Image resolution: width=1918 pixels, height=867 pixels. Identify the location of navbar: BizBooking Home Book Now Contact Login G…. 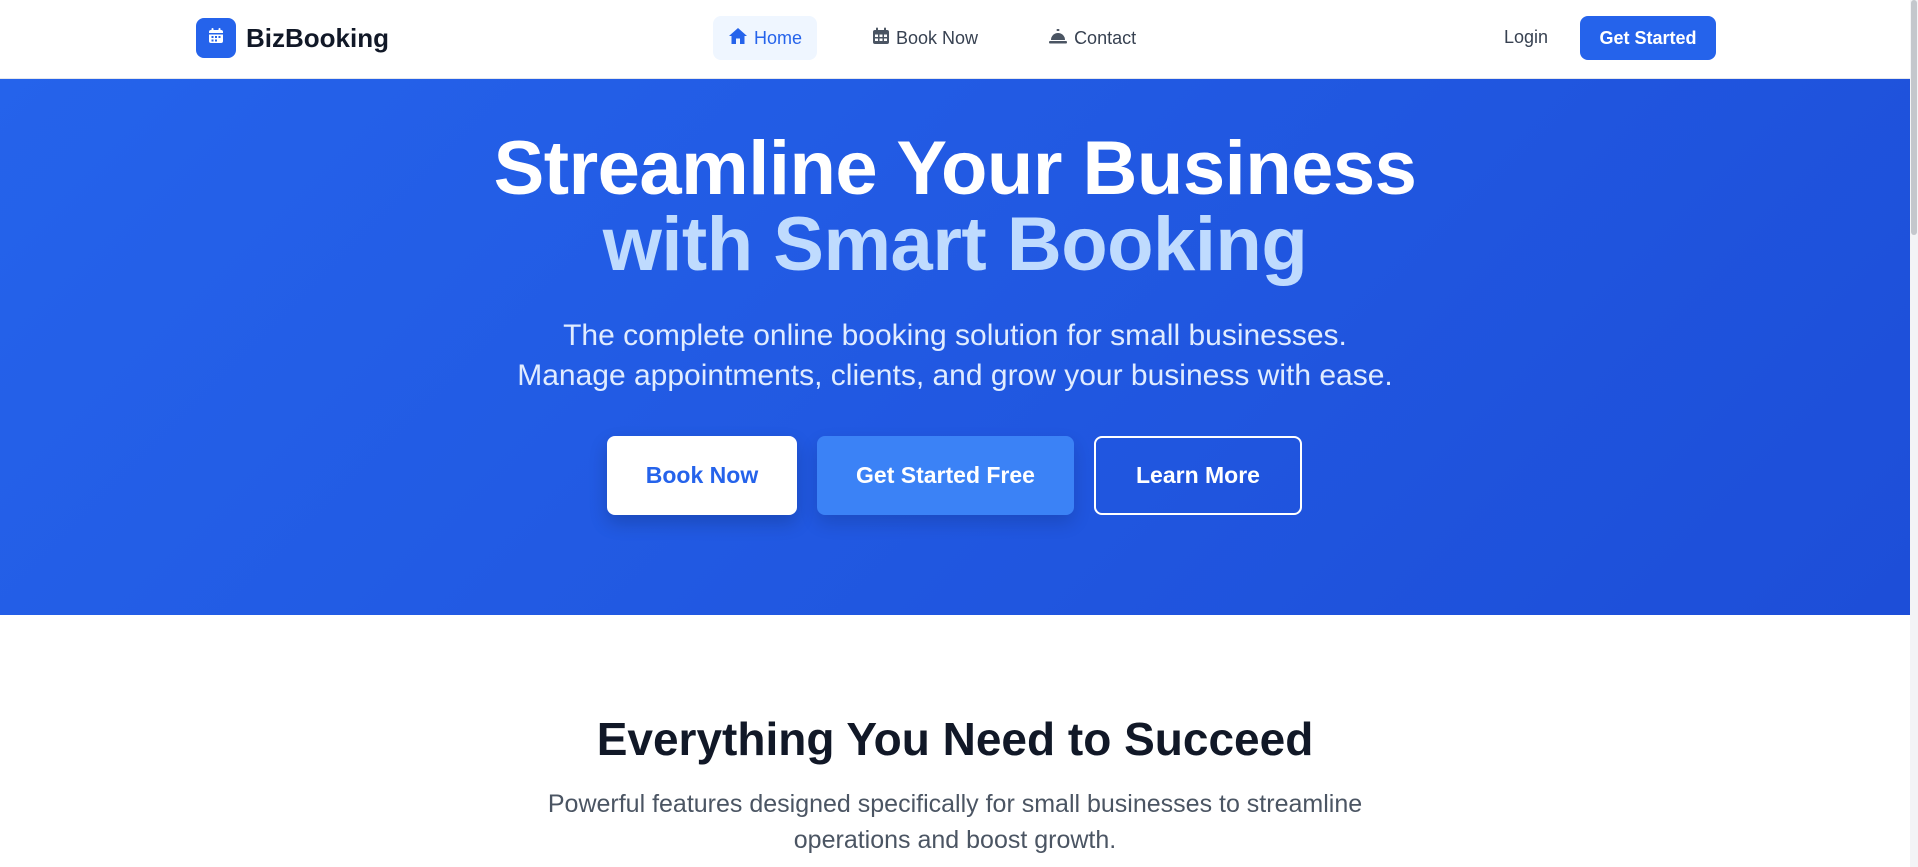
(955, 39).